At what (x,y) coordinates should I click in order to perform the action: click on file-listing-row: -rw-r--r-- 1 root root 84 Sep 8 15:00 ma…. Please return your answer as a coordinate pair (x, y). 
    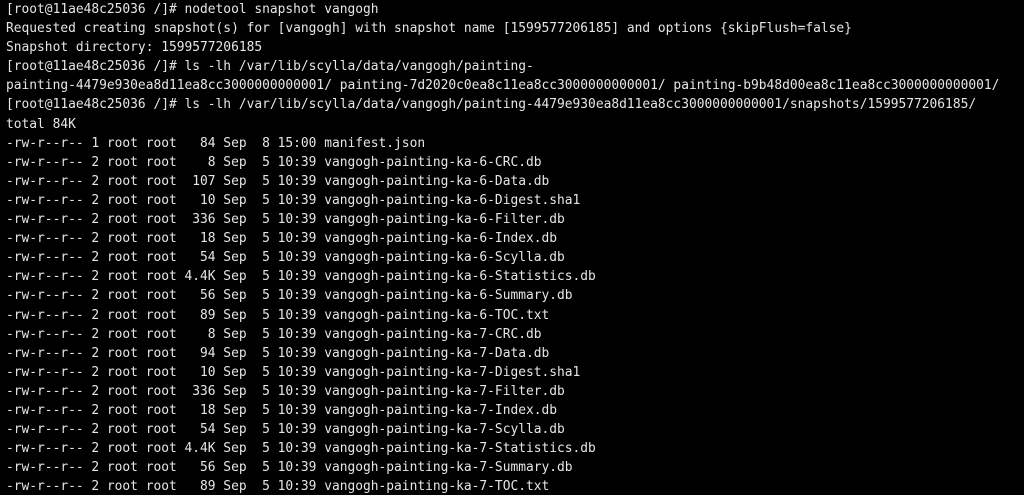
    Looking at the image, I should click on (216, 143).